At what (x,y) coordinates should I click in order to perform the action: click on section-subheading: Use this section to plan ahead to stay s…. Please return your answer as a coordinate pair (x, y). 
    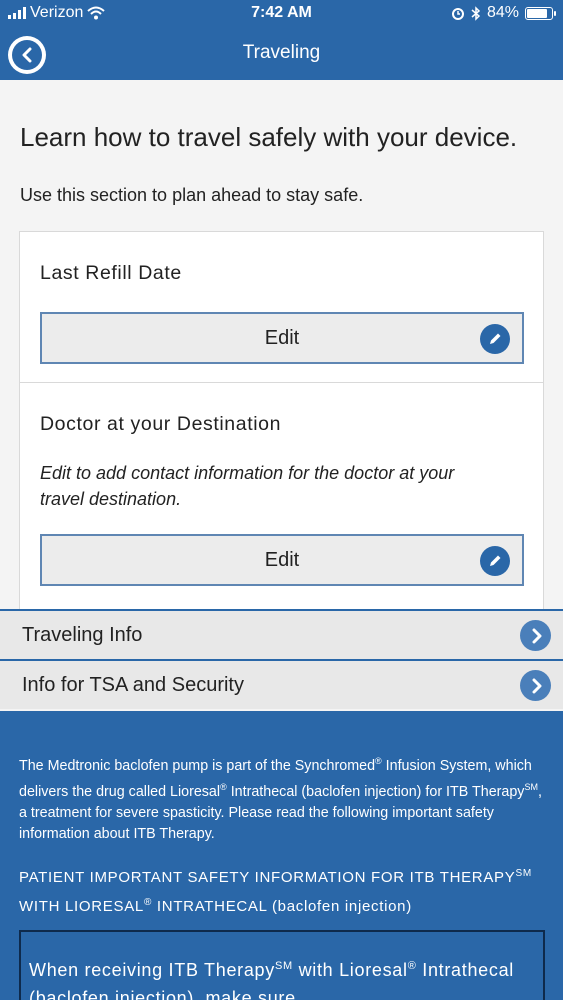
    Looking at the image, I should click on (192, 195).